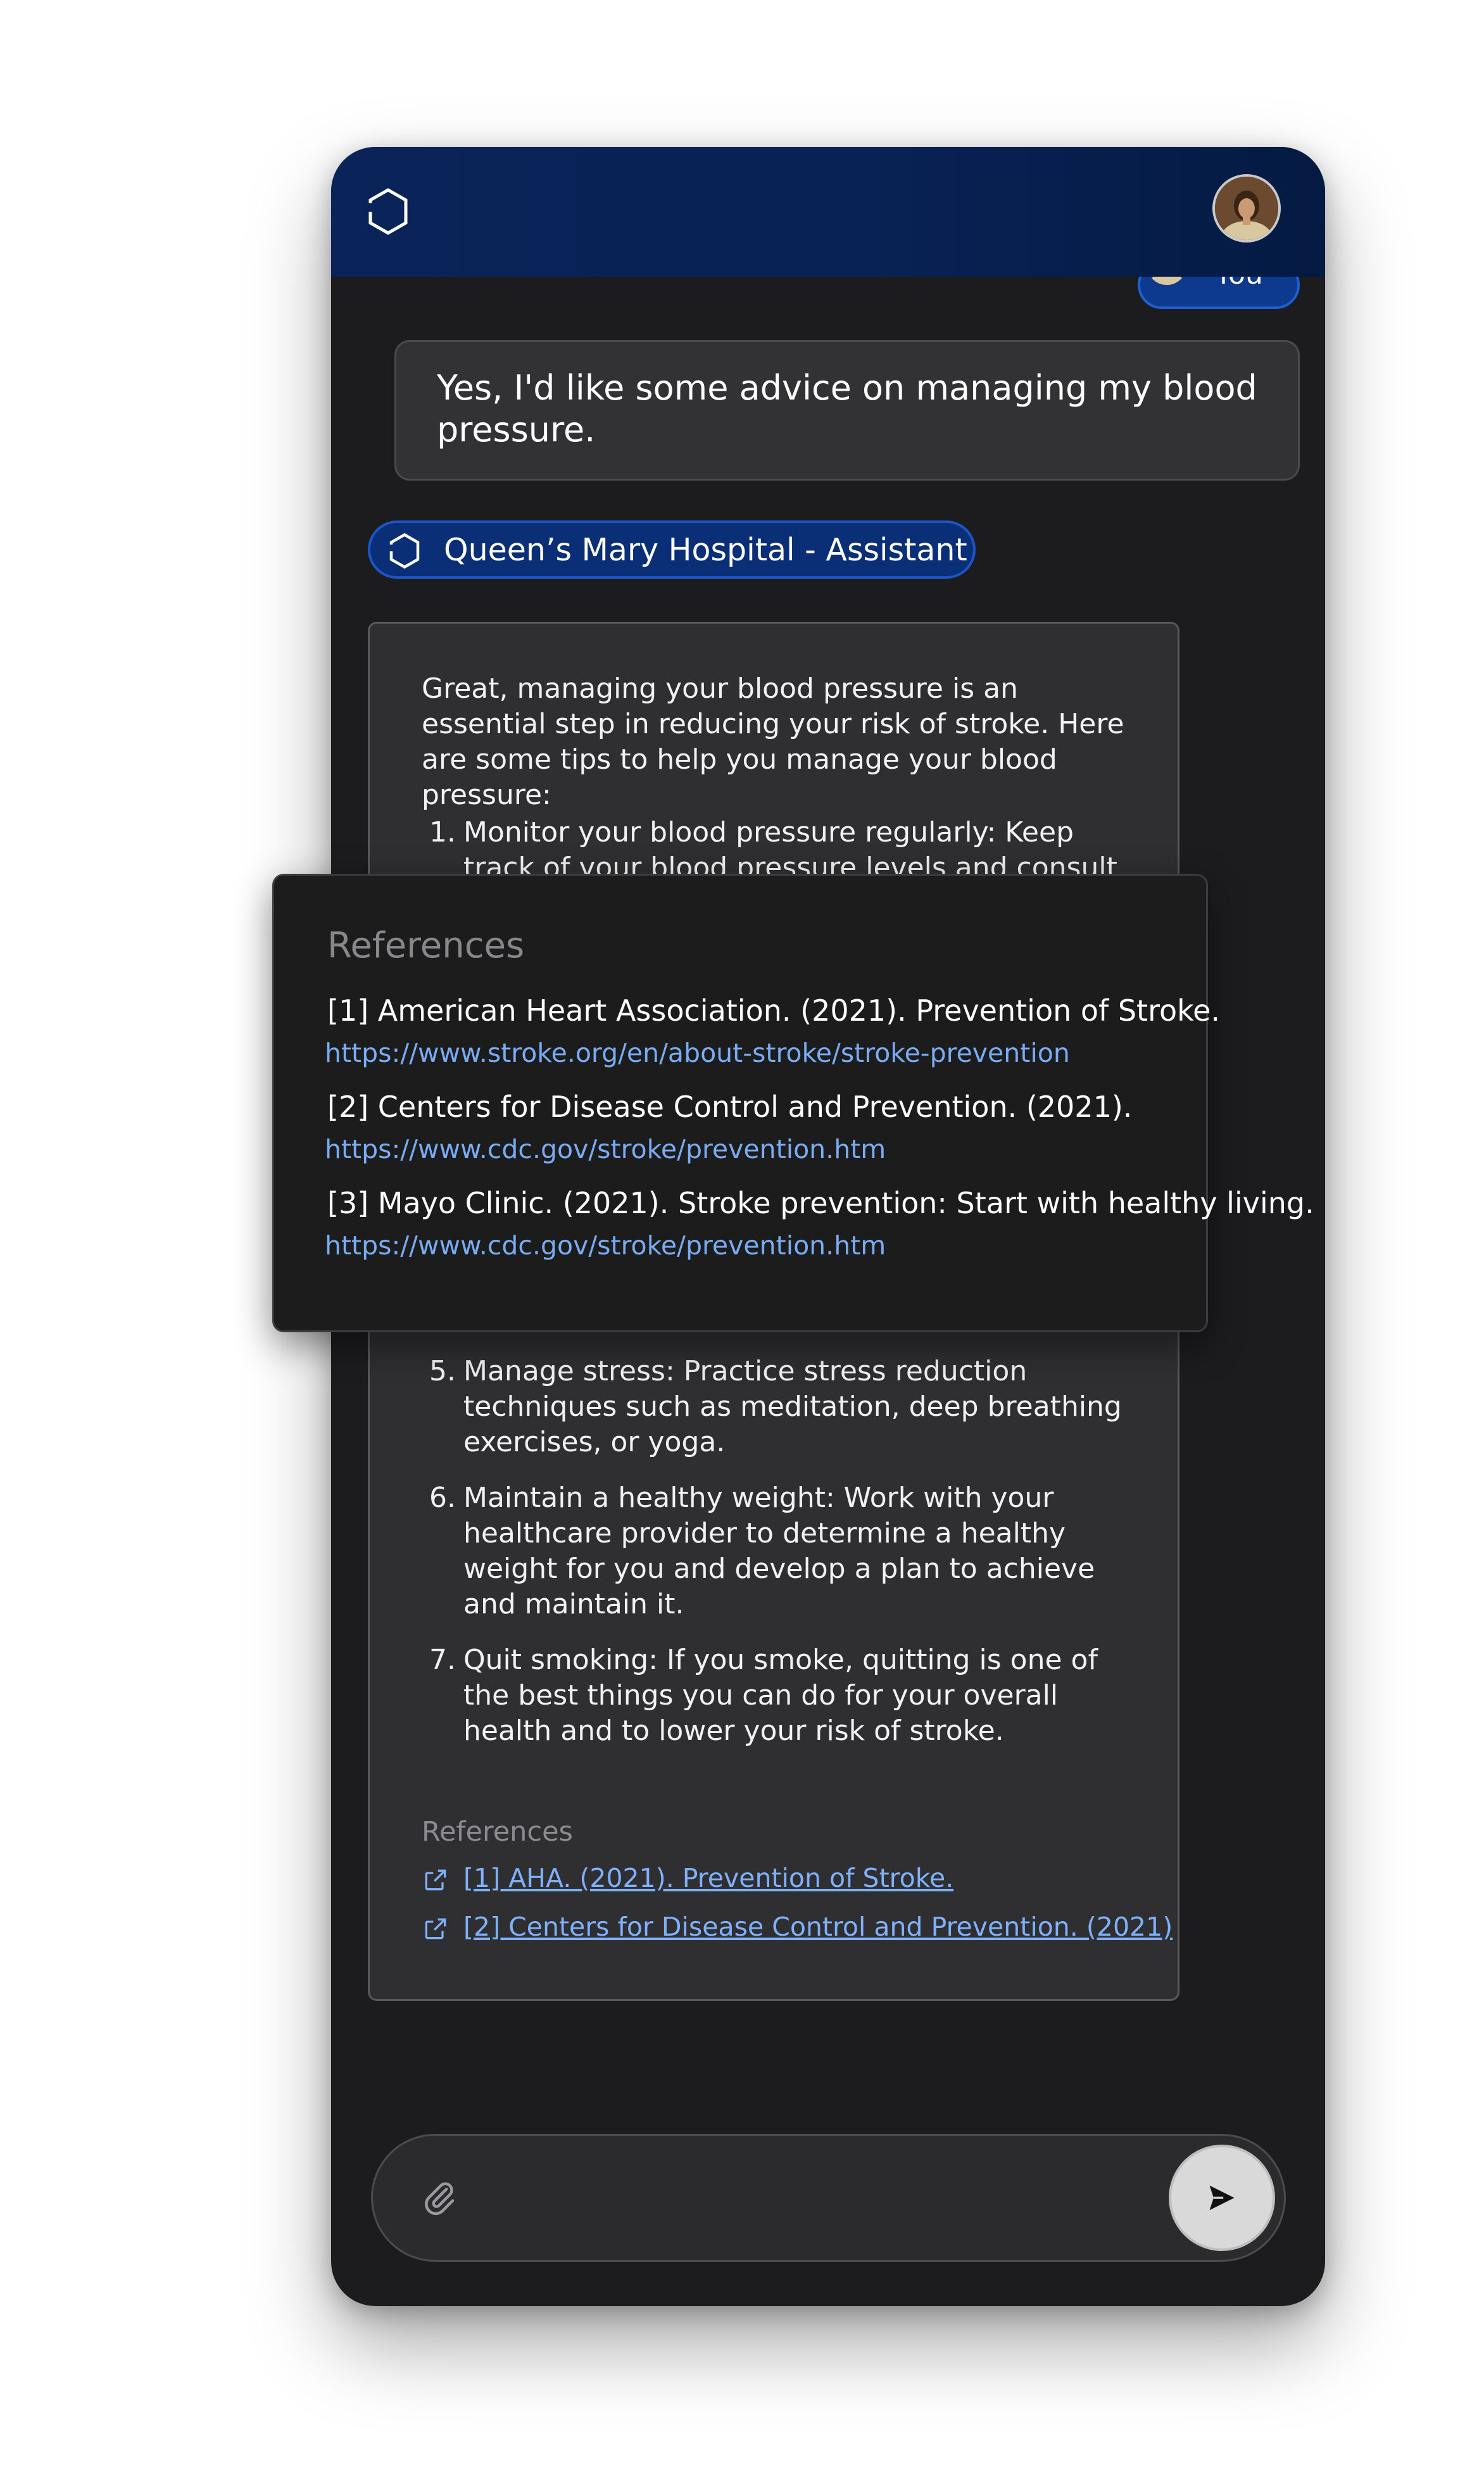 This screenshot has width=1484, height=2472. I want to click on message-composer, so click(828, 2198).